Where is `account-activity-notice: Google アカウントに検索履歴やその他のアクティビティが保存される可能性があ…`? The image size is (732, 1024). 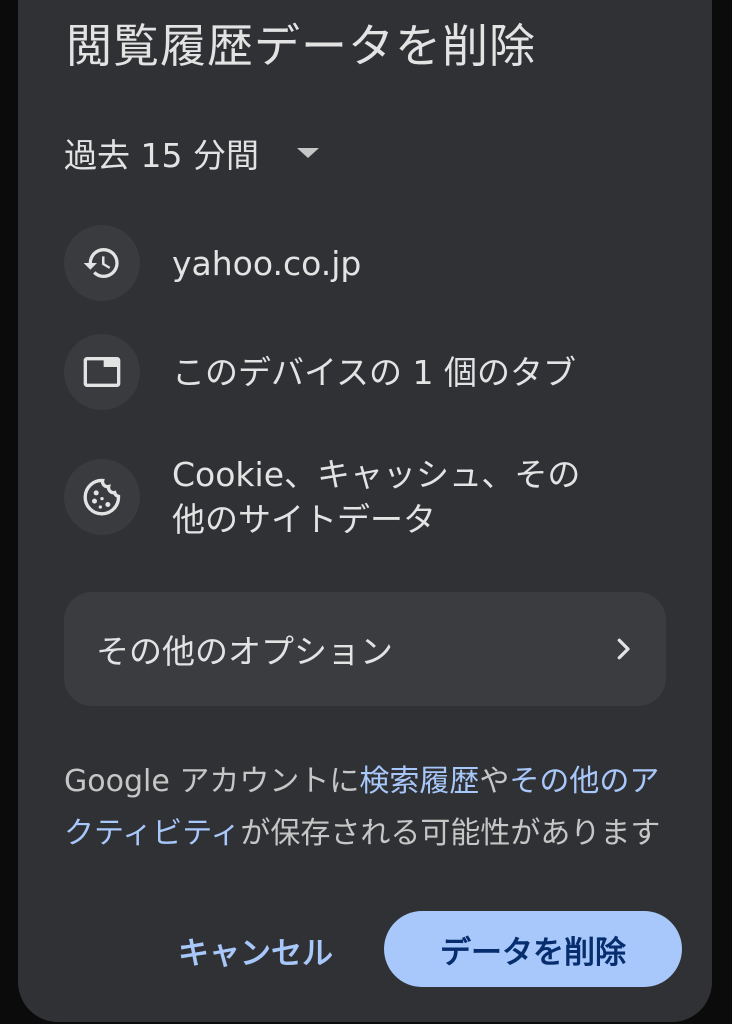
account-activity-notice: Google アカウントに検索履歴やその他のアクティビティが保存される可能性があ… is located at coordinates (369, 808).